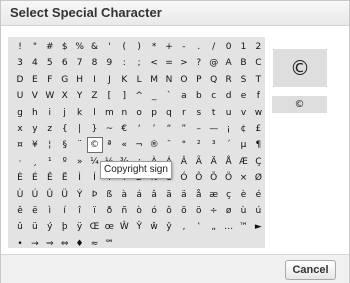 The image size is (350, 283). Describe the element at coordinates (65, 80) in the screenshot. I see `character-cell: G` at that location.